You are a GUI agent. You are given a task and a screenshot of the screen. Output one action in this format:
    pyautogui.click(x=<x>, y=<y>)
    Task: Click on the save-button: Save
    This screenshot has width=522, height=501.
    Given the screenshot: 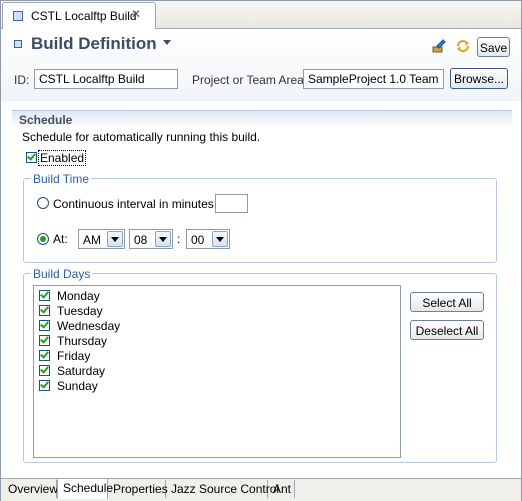 What is the action you would take?
    pyautogui.click(x=493, y=47)
    